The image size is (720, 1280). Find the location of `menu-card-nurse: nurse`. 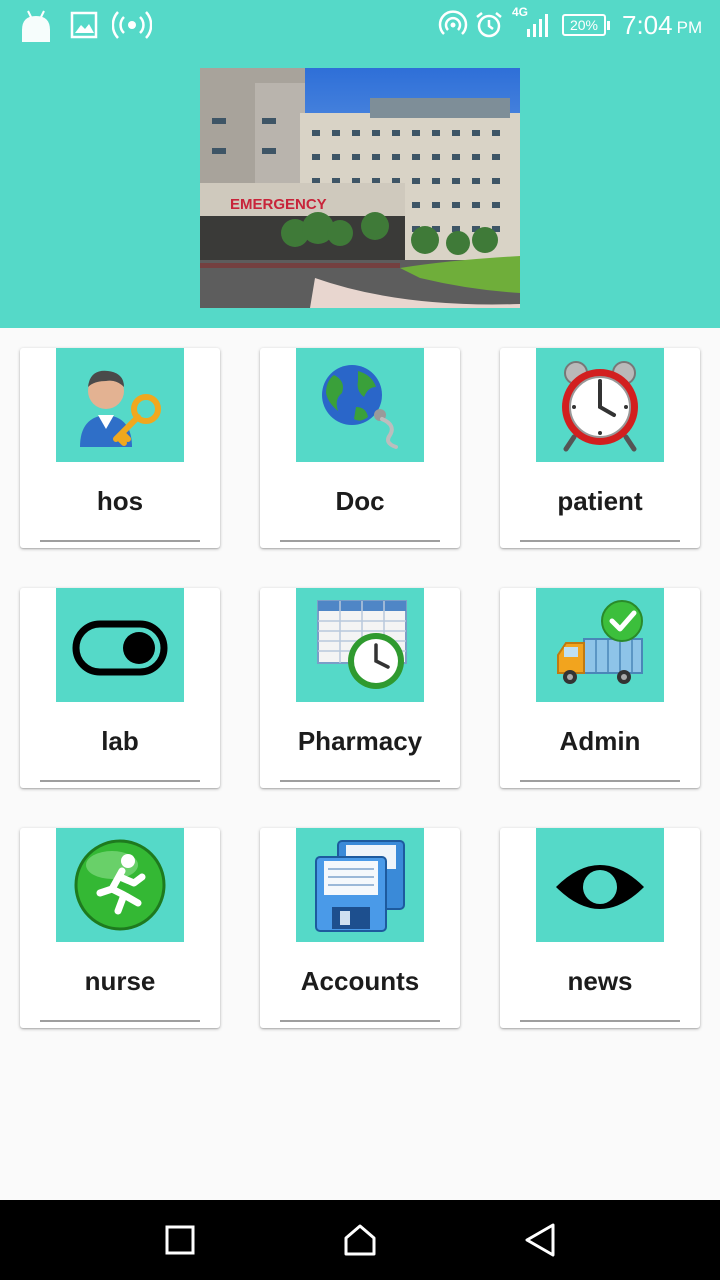

menu-card-nurse: nurse is located at coordinates (120, 928).